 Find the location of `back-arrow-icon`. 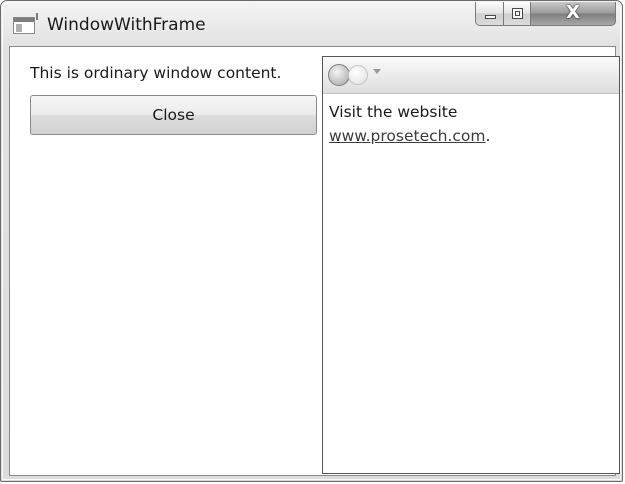

back-arrow-icon is located at coordinates (339, 75).